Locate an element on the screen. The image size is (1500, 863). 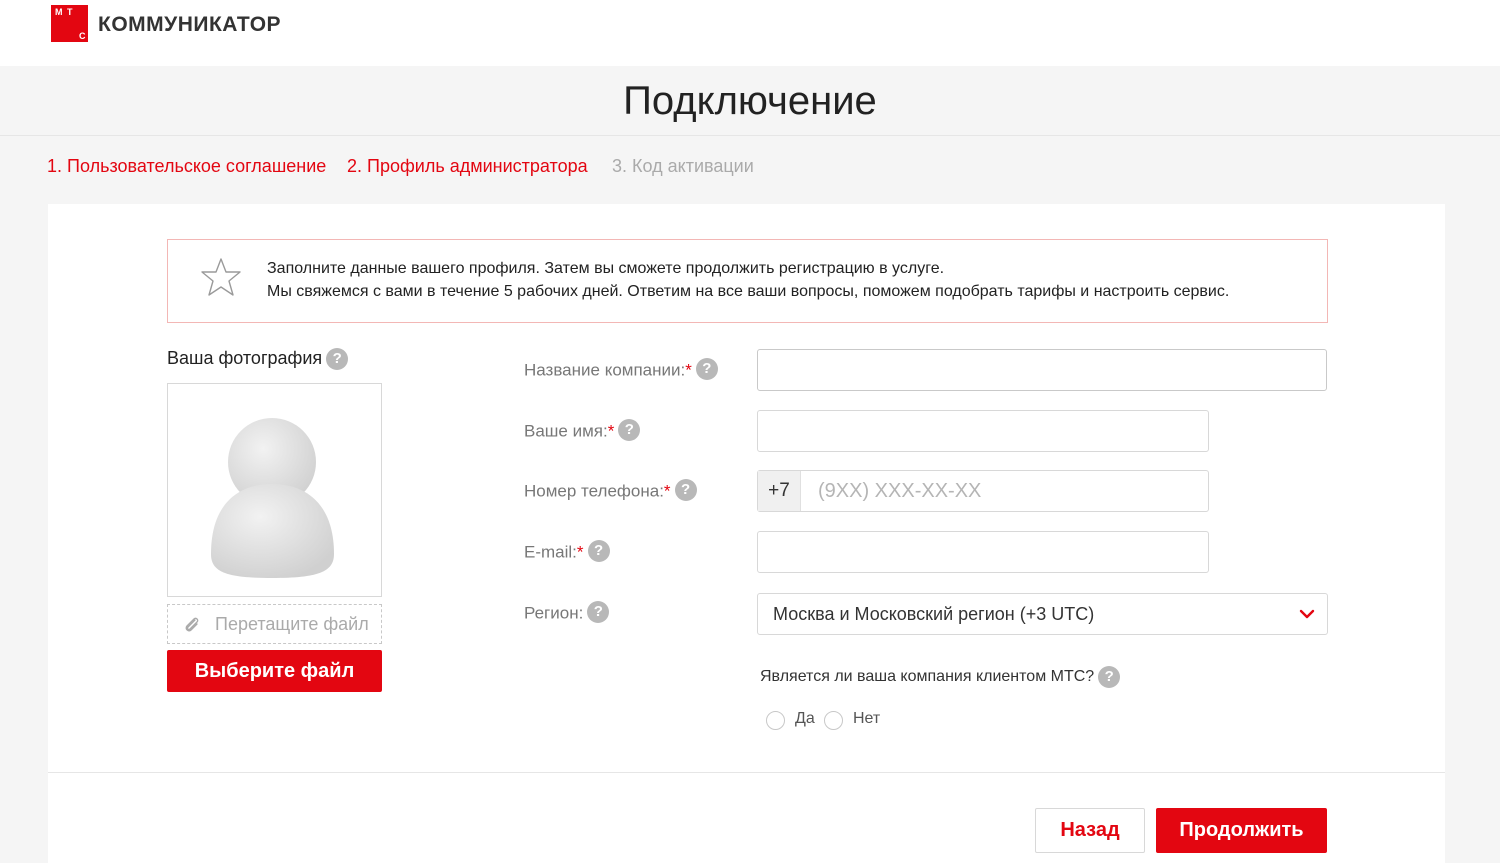
name-input is located at coordinates (983, 431).